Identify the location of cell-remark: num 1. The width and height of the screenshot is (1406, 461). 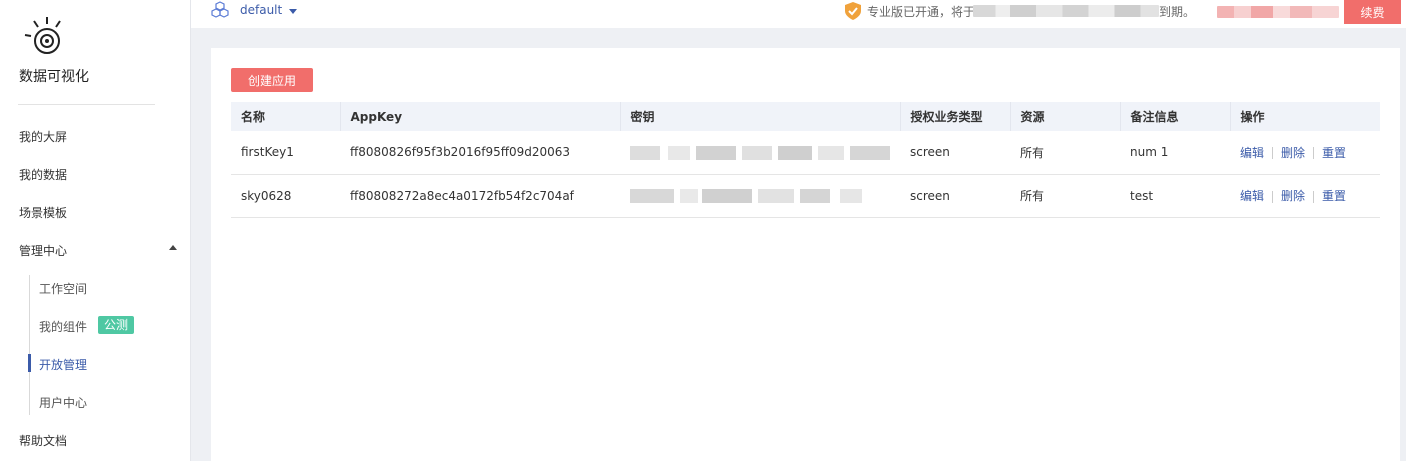
(1175, 153).